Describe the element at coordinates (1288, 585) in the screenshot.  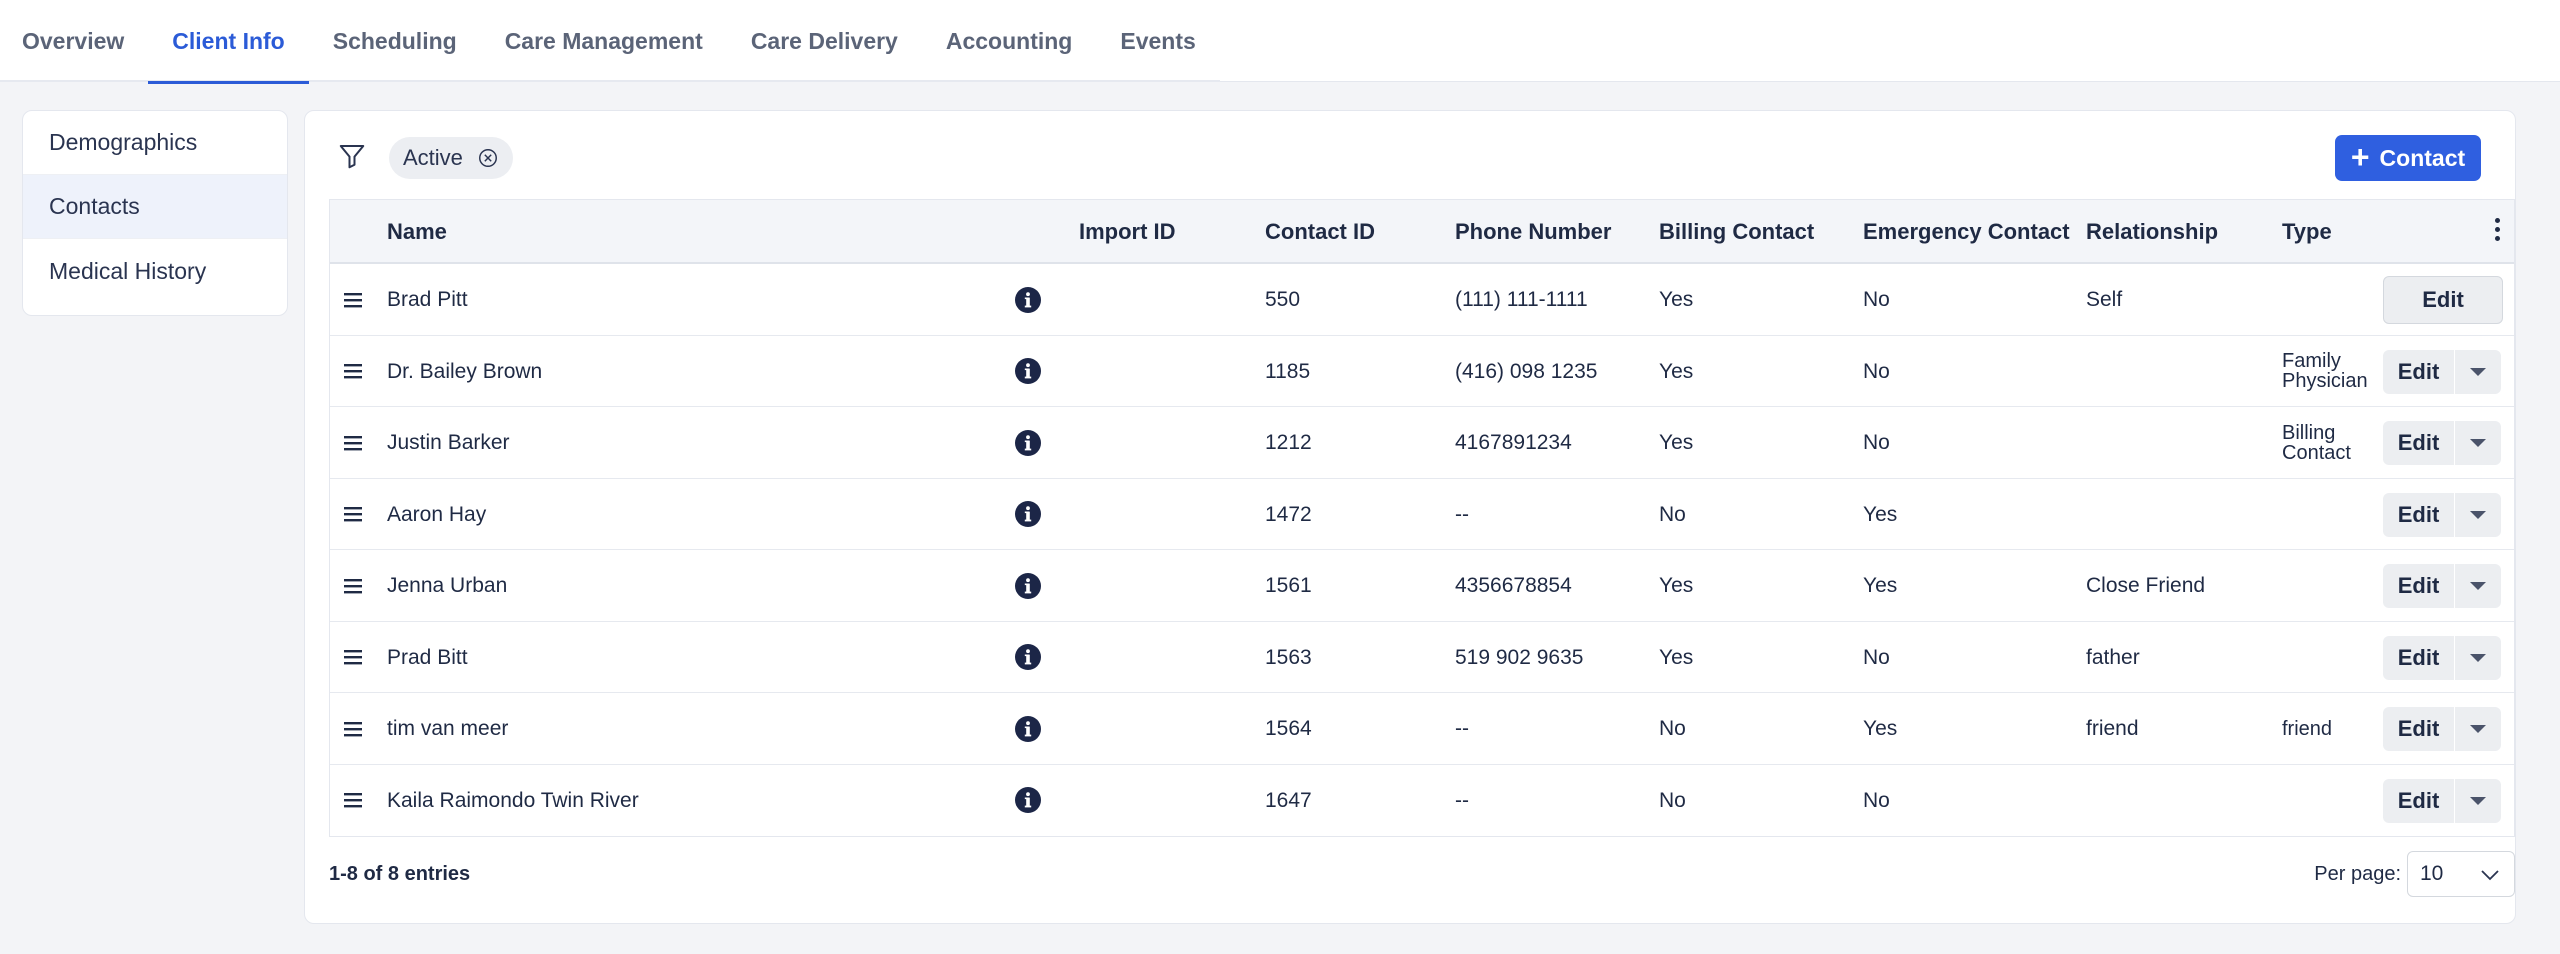
I see `cell-contact-id: 1561` at that location.